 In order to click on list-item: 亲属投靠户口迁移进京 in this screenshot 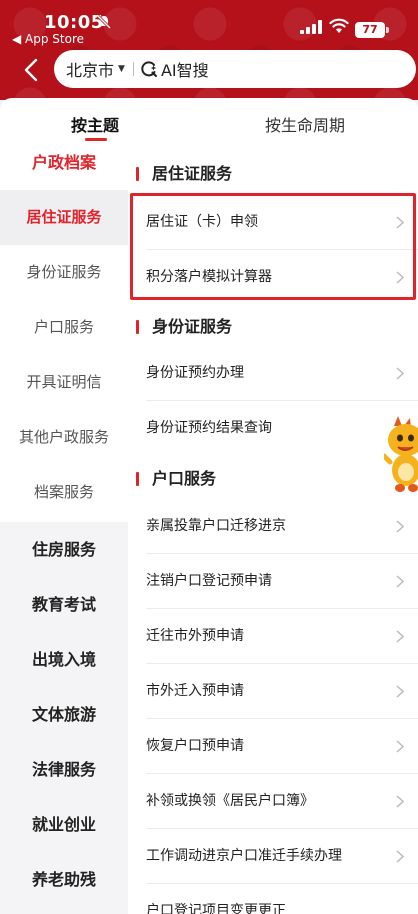, I will do `click(273, 526)`.